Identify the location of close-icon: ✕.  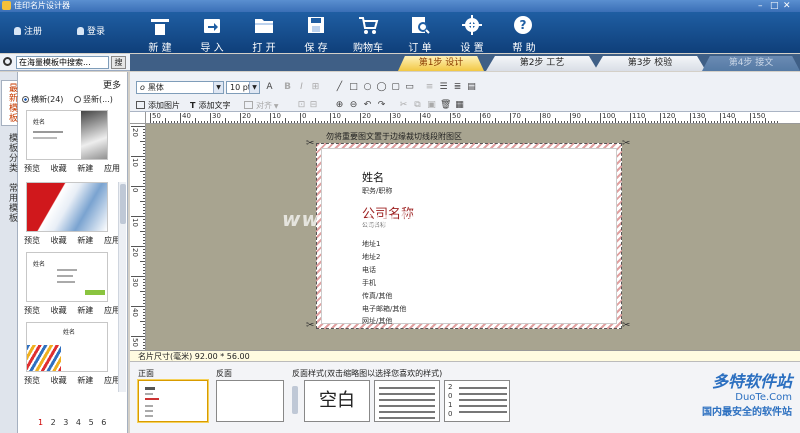
(787, 6).